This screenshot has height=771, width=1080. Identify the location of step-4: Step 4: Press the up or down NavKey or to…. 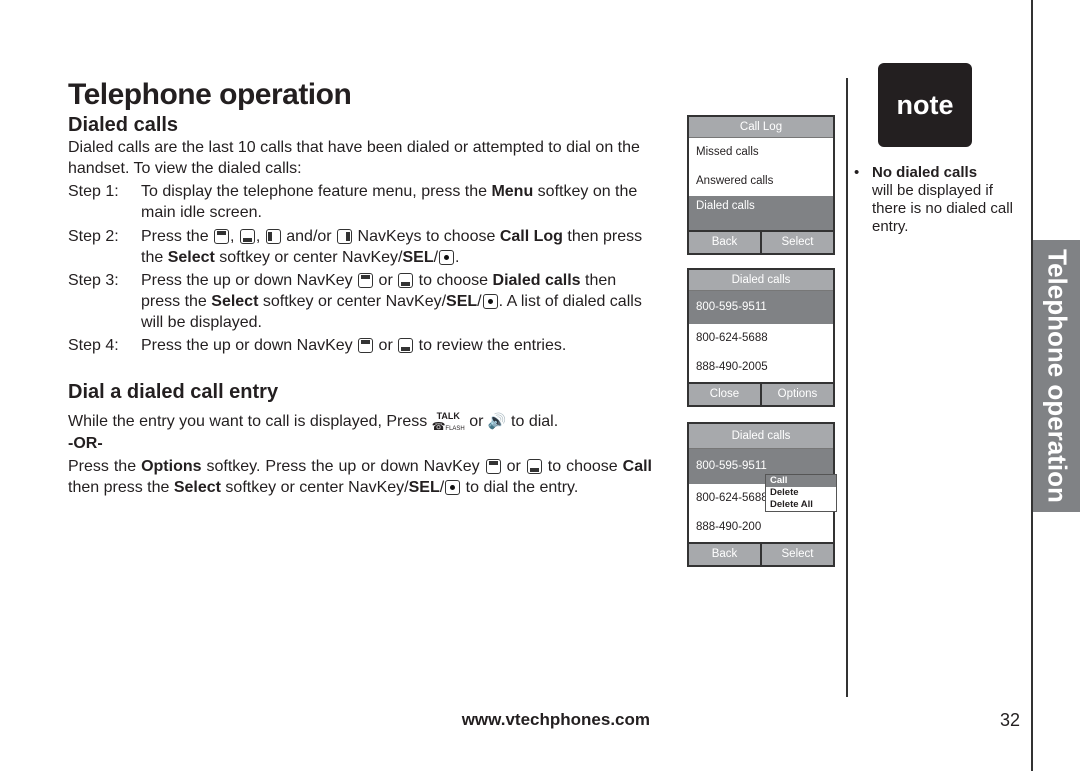
(317, 345).